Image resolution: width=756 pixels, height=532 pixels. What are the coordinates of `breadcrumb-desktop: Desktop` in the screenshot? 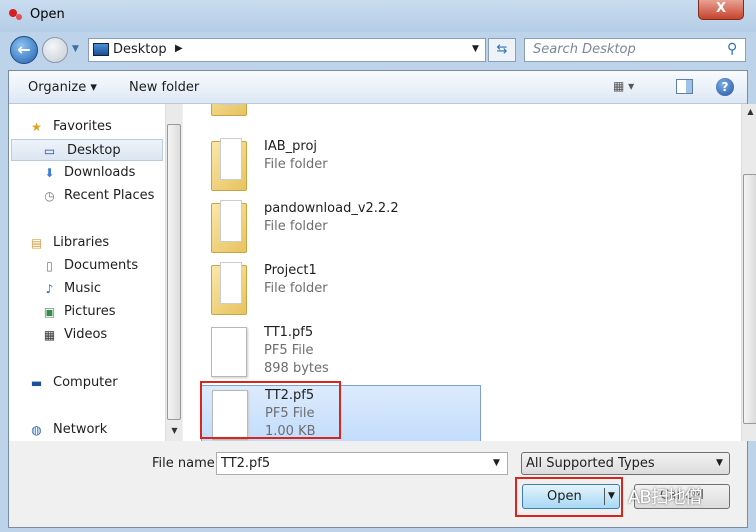 It's located at (140, 49).